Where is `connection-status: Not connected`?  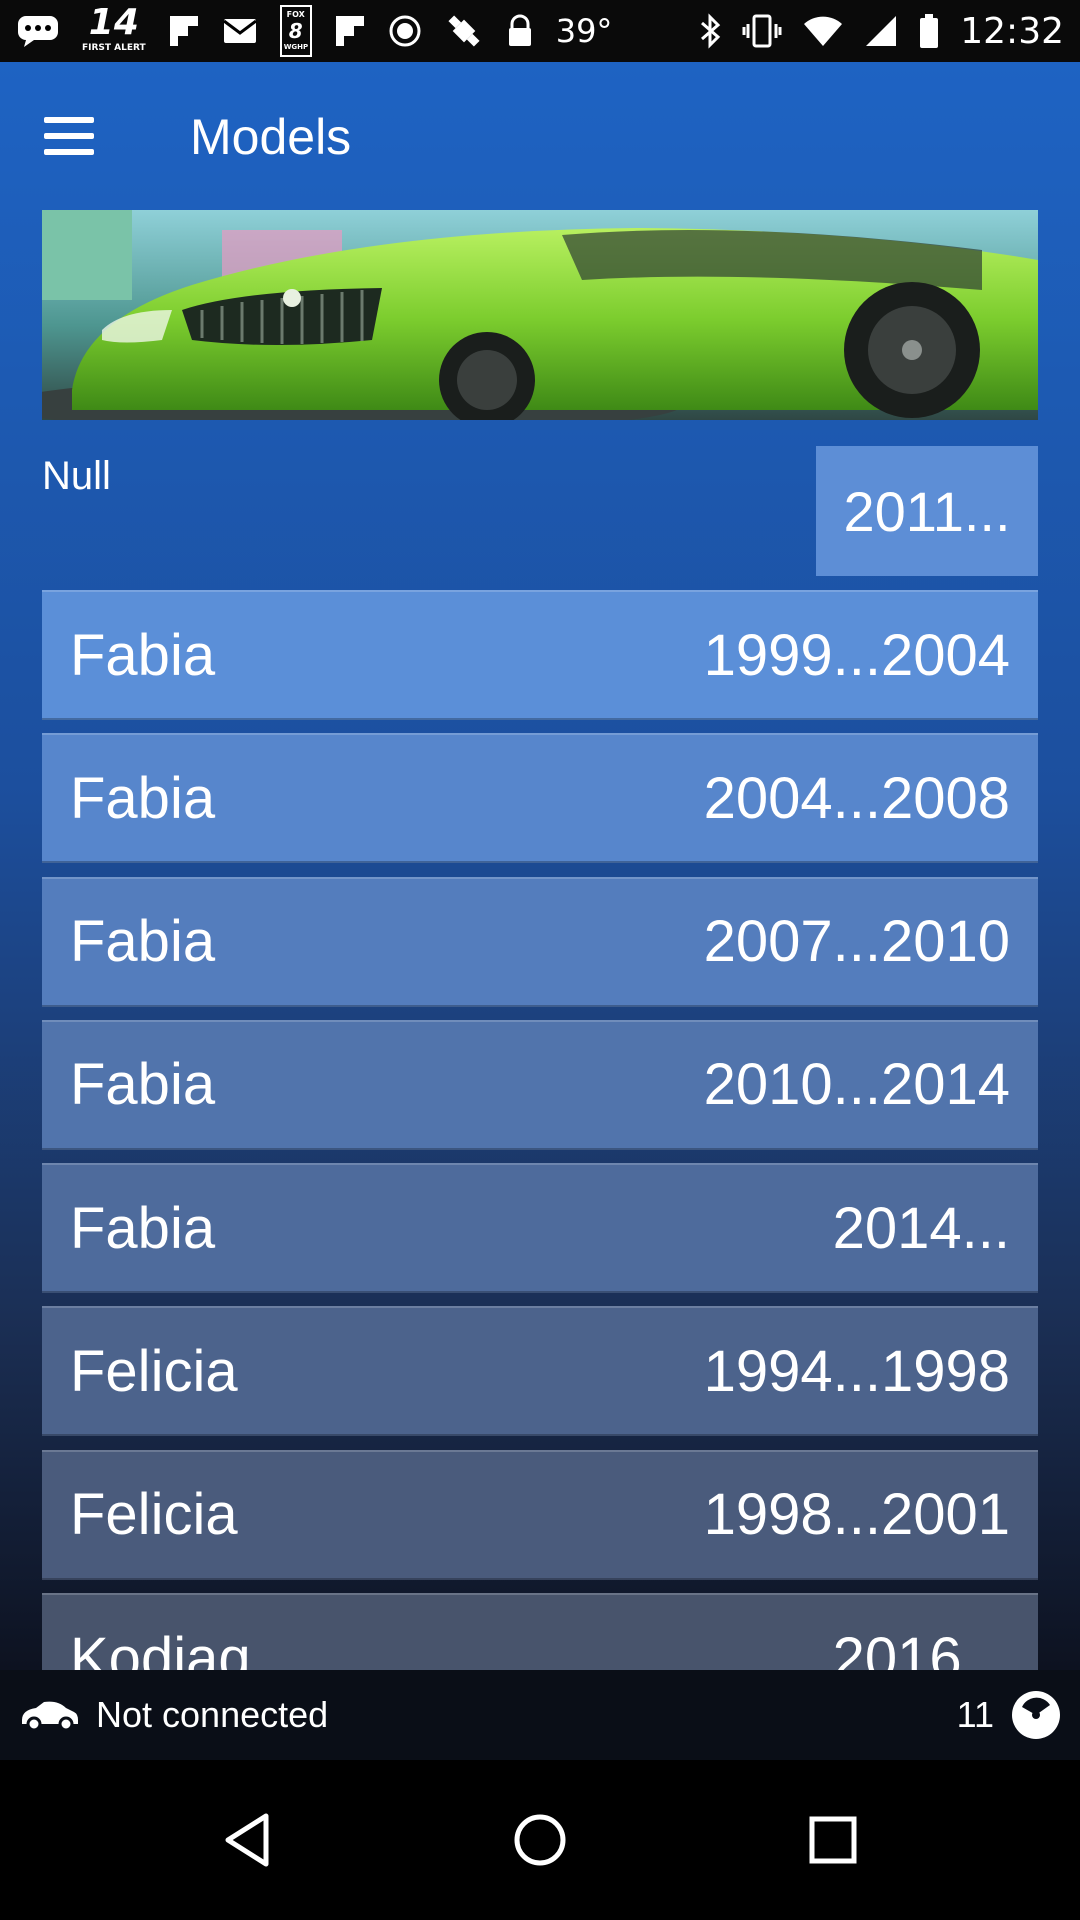
connection-status: Not connected is located at coordinates (212, 1714).